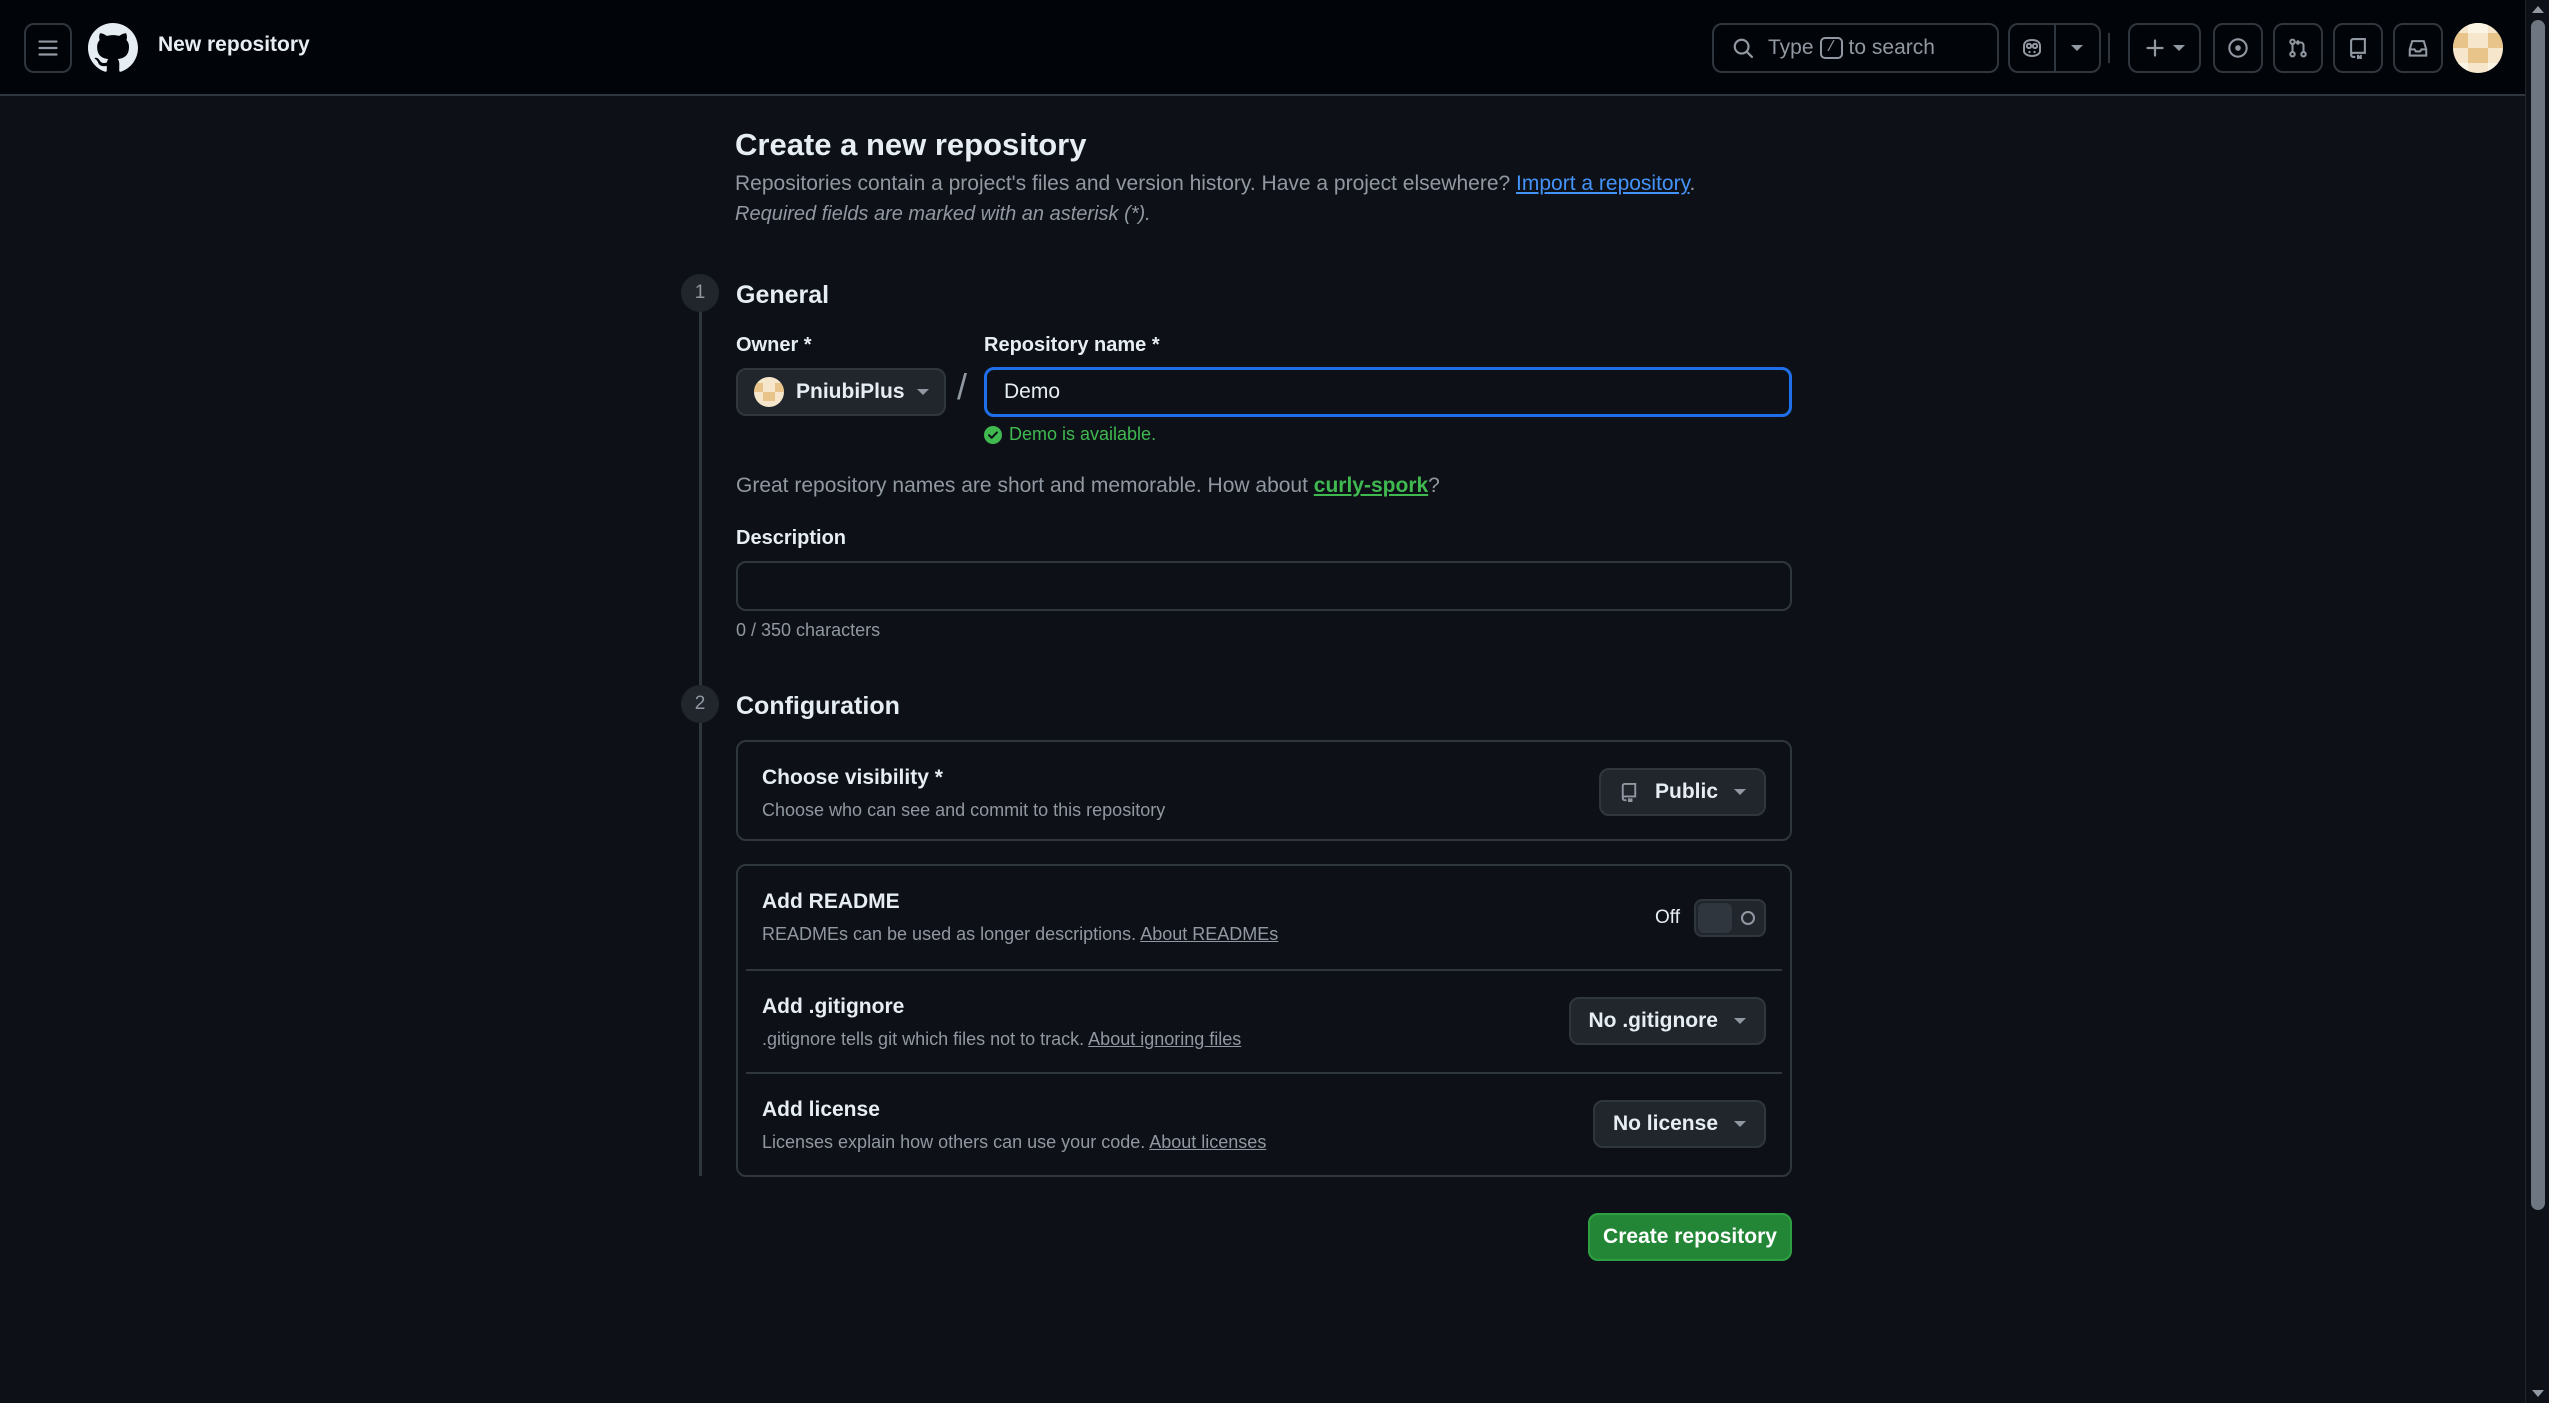 The image size is (2549, 1403). What do you see at coordinates (1743, 48) in the screenshot?
I see `search-icon` at bounding box center [1743, 48].